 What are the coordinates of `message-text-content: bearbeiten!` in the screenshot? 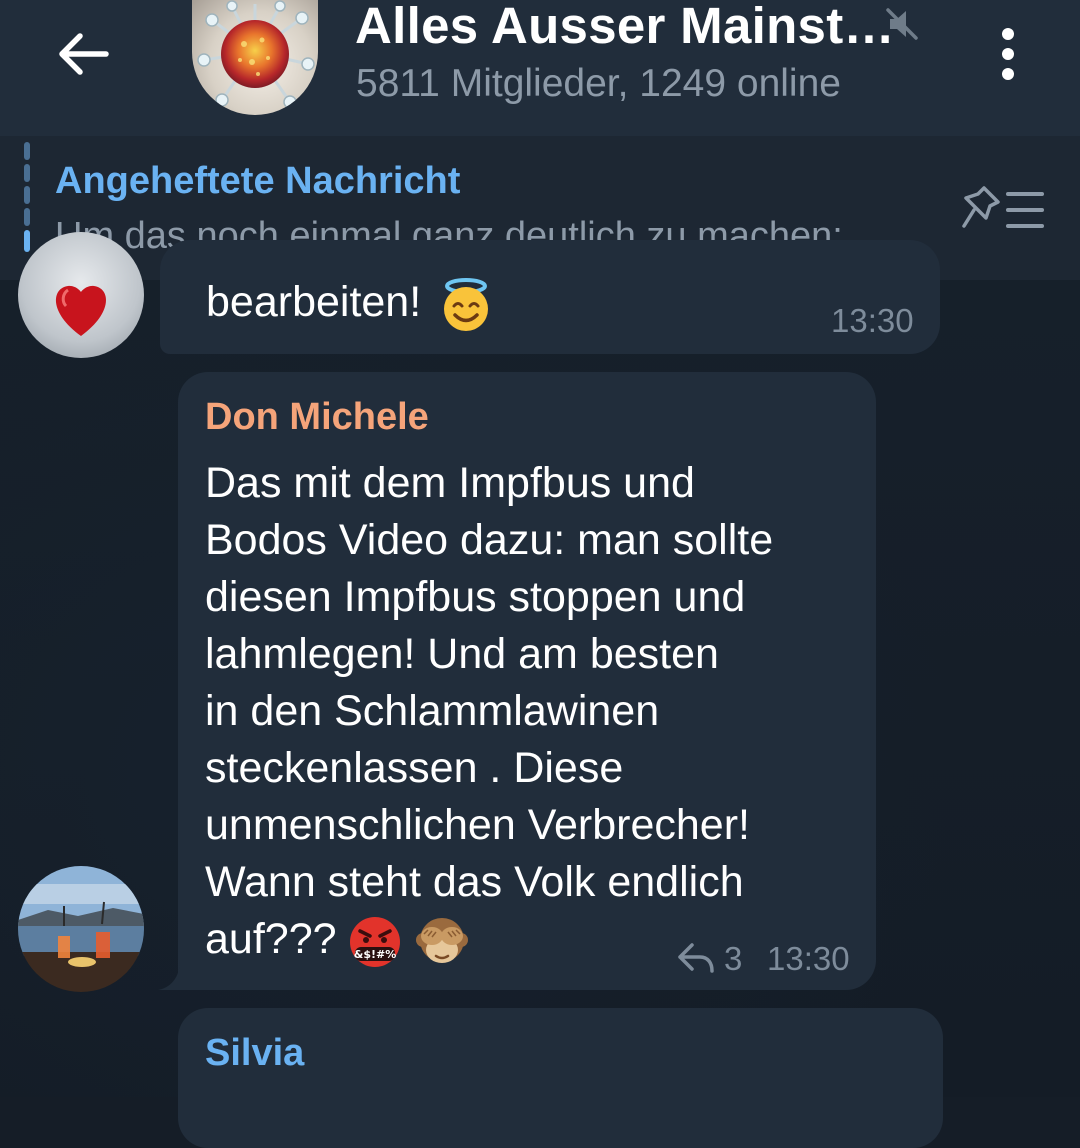 It's located at (314, 302).